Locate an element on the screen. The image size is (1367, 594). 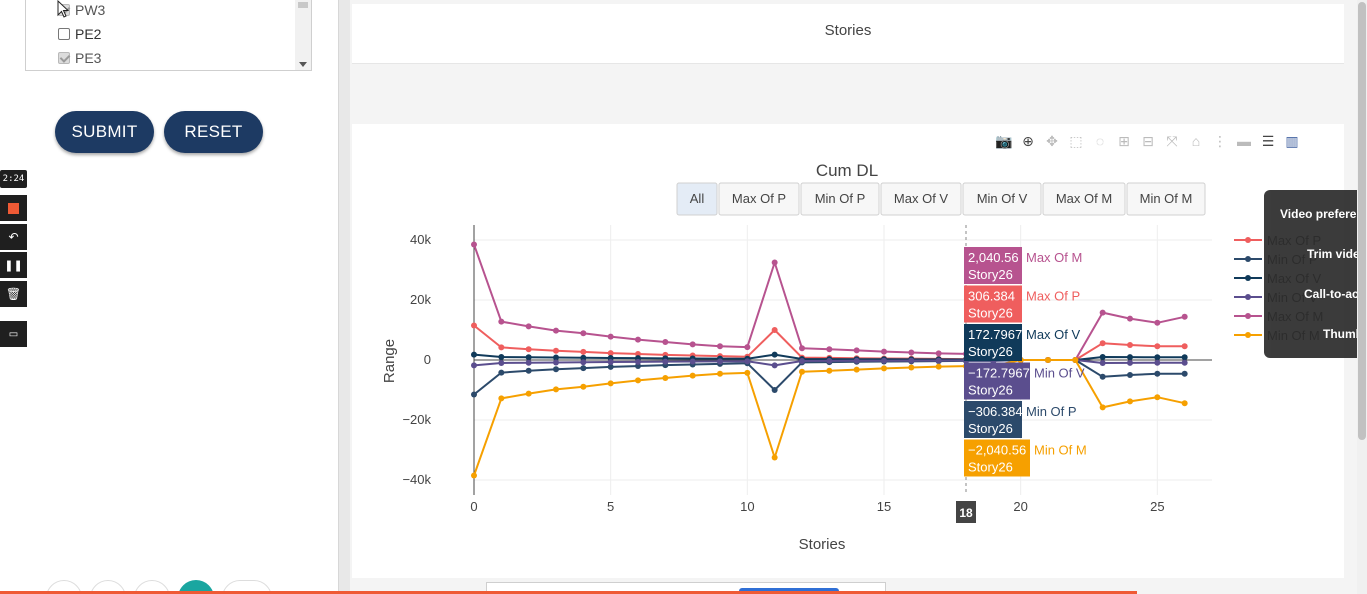
submit-button: SUBMIT is located at coordinates (104, 132).